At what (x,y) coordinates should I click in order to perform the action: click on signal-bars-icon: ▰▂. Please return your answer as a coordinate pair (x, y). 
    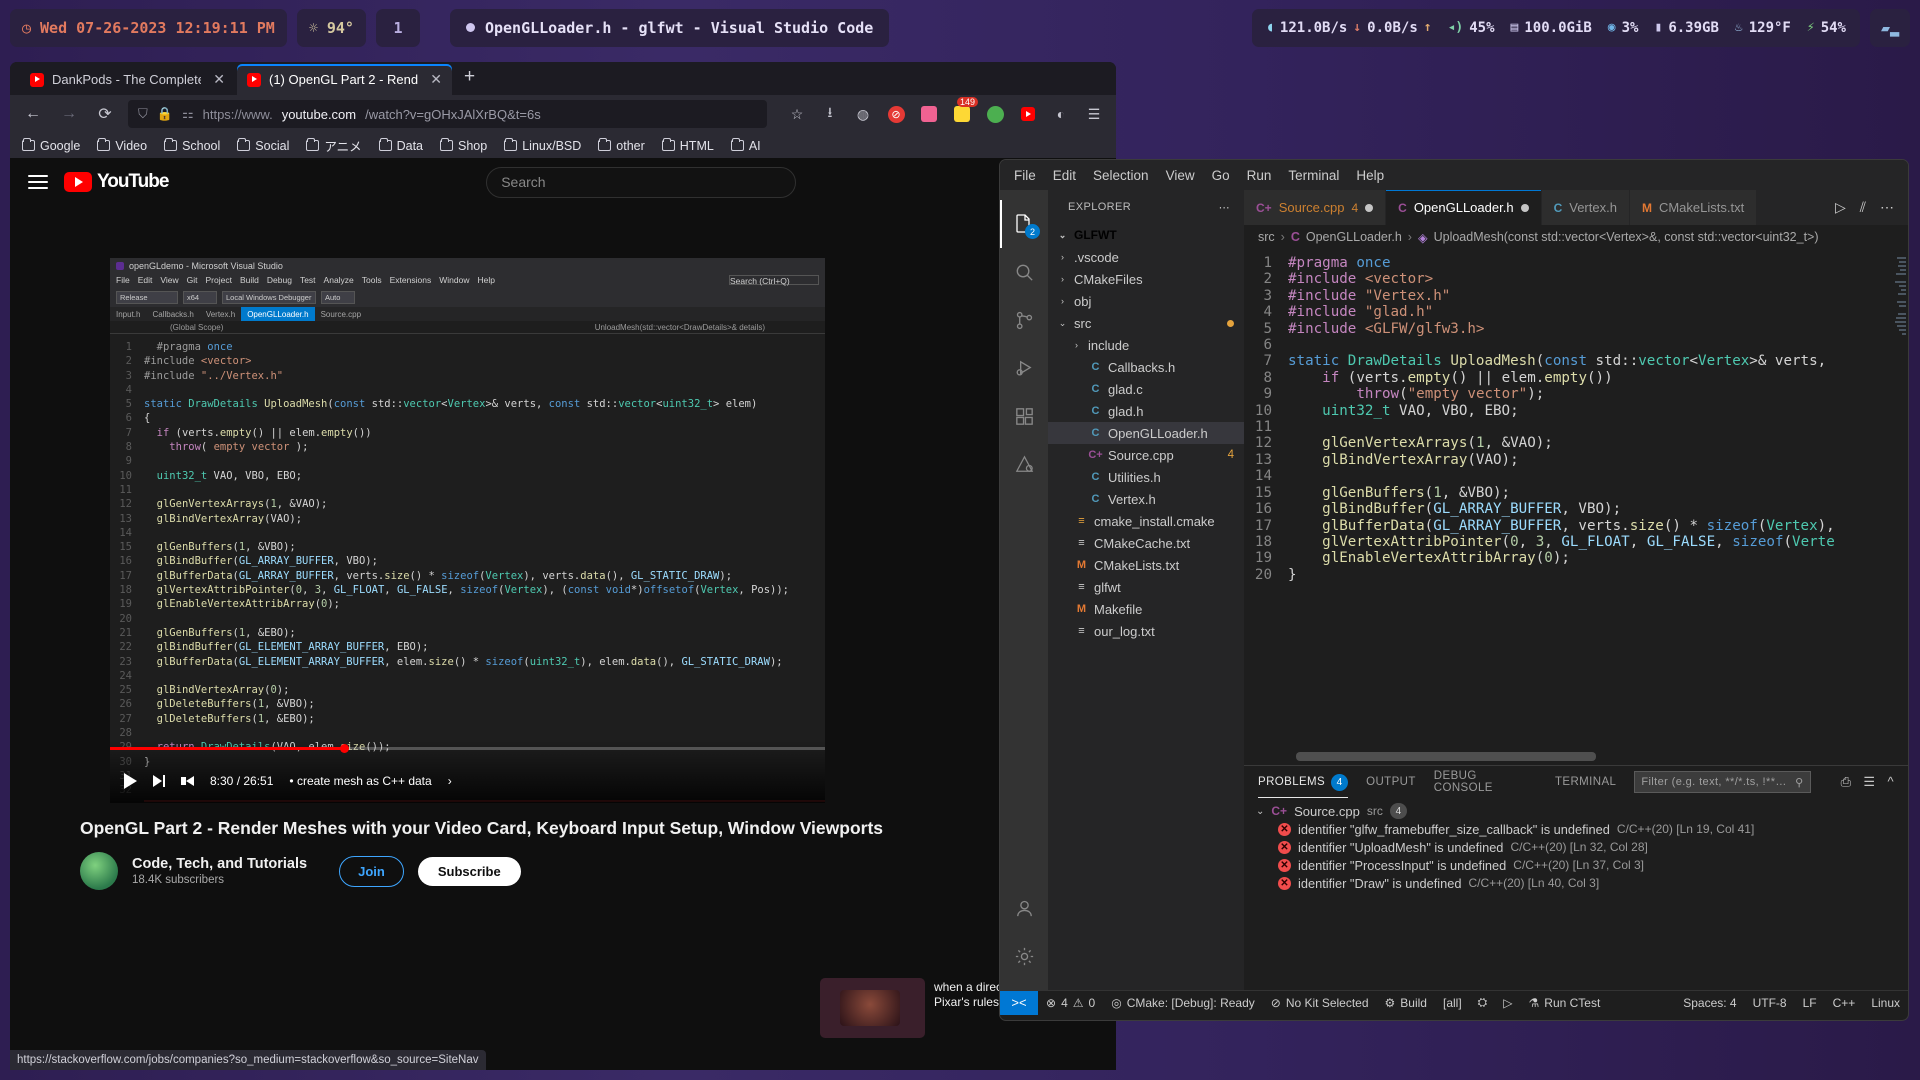
    Looking at the image, I should click on (1890, 27).